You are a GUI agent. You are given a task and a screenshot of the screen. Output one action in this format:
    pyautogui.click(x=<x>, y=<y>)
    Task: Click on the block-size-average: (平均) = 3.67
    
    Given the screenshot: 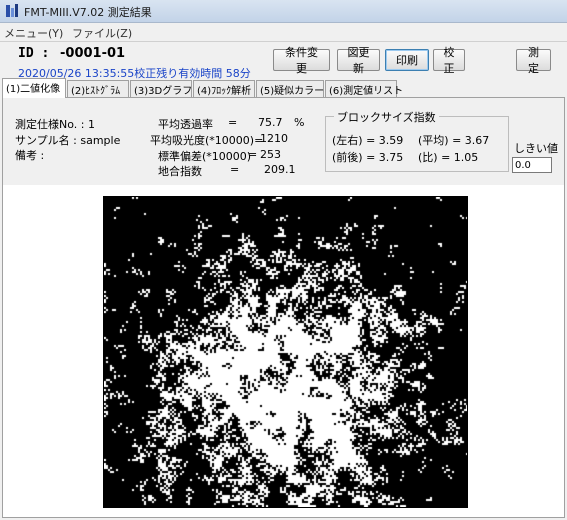 What is the action you would take?
    pyautogui.click(x=454, y=140)
    